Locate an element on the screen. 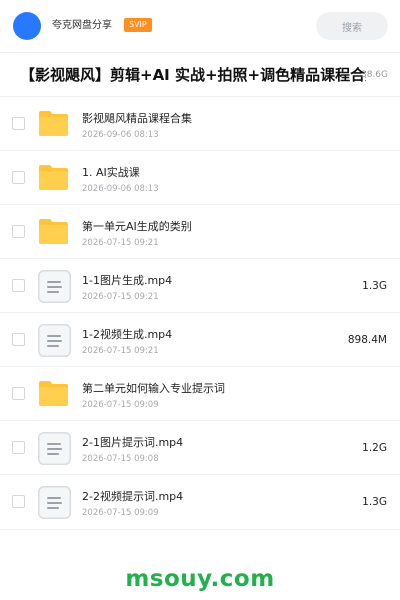 Image resolution: width=400 pixels, height=600 pixels. list-end-divider is located at coordinates (200, 529).